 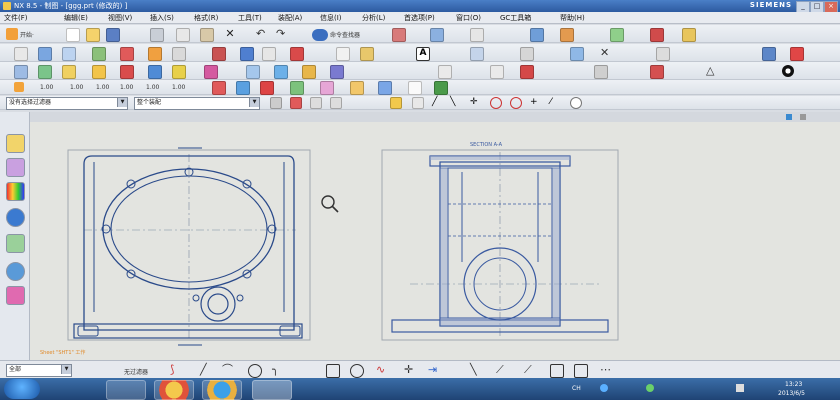 I want to click on studio-spline-icon: ∿, so click(x=382, y=370).